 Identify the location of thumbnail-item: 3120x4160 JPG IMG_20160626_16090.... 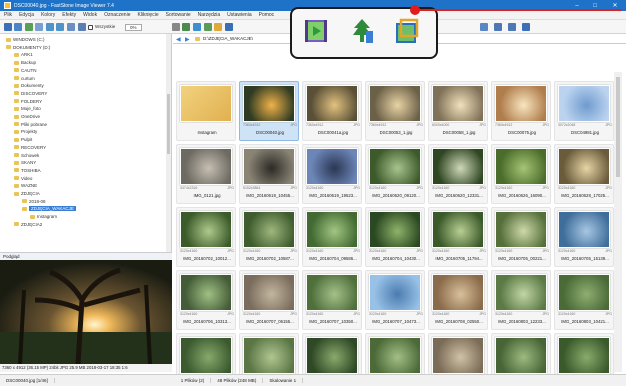
(521, 174).